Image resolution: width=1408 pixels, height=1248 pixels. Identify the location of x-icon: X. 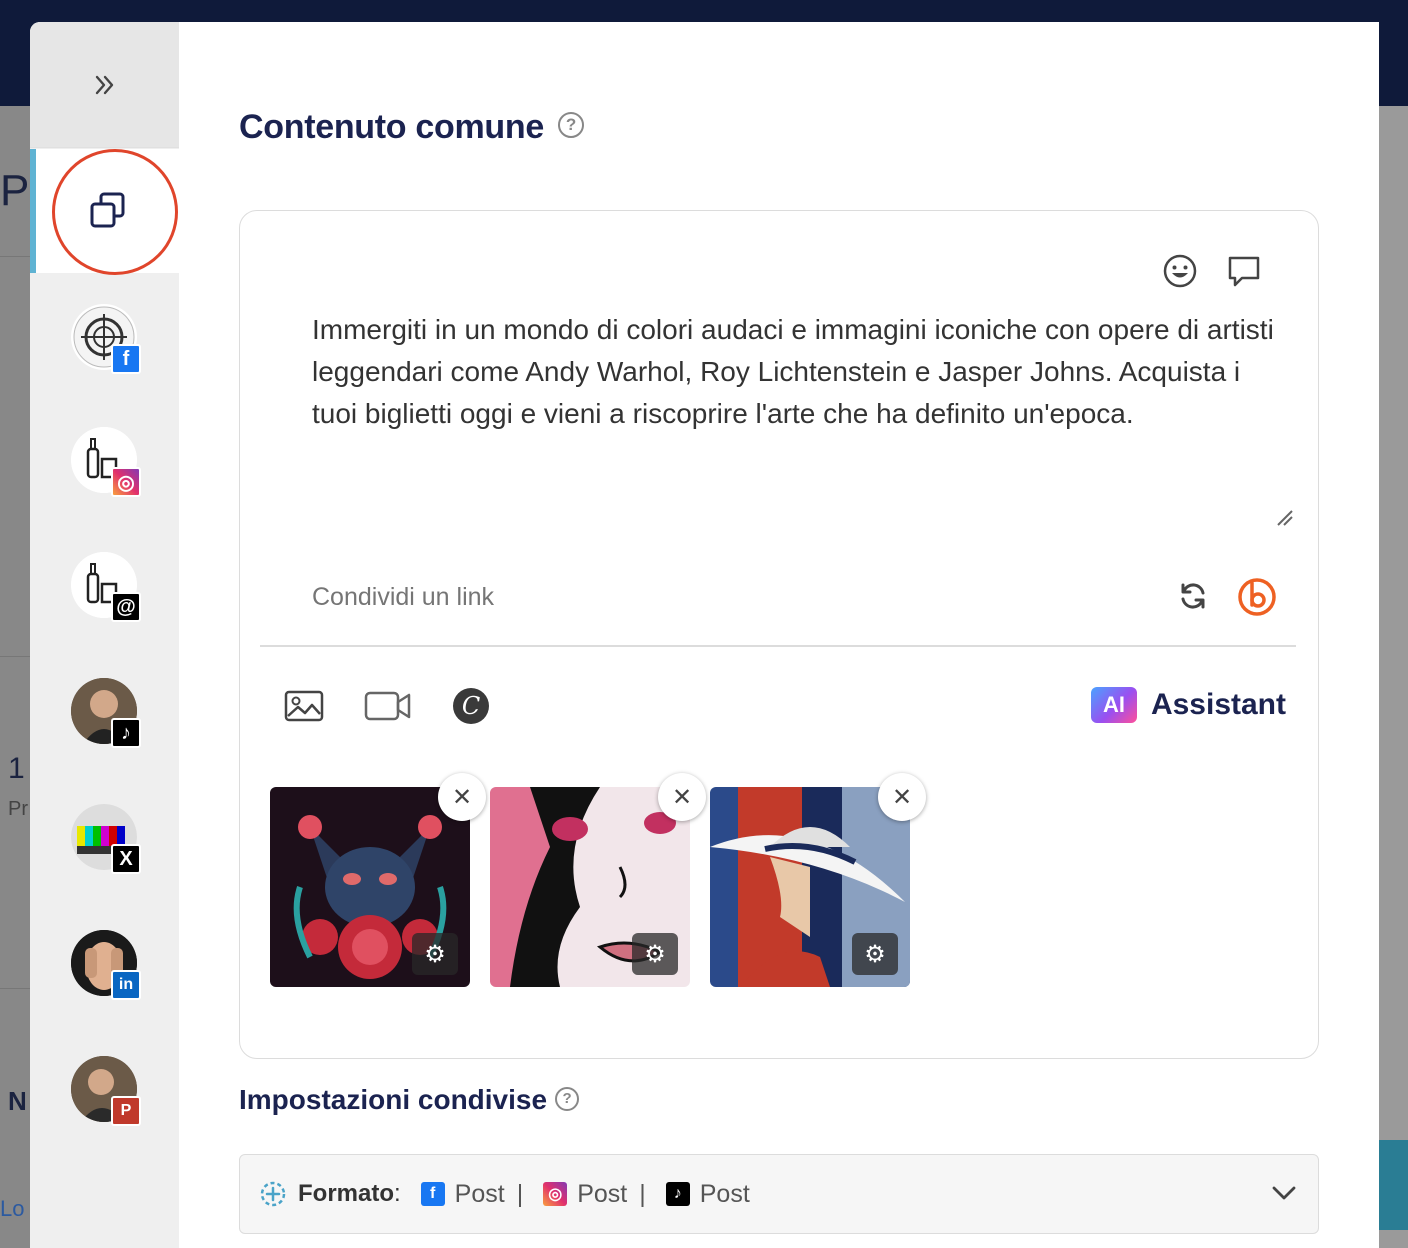
(126, 859).